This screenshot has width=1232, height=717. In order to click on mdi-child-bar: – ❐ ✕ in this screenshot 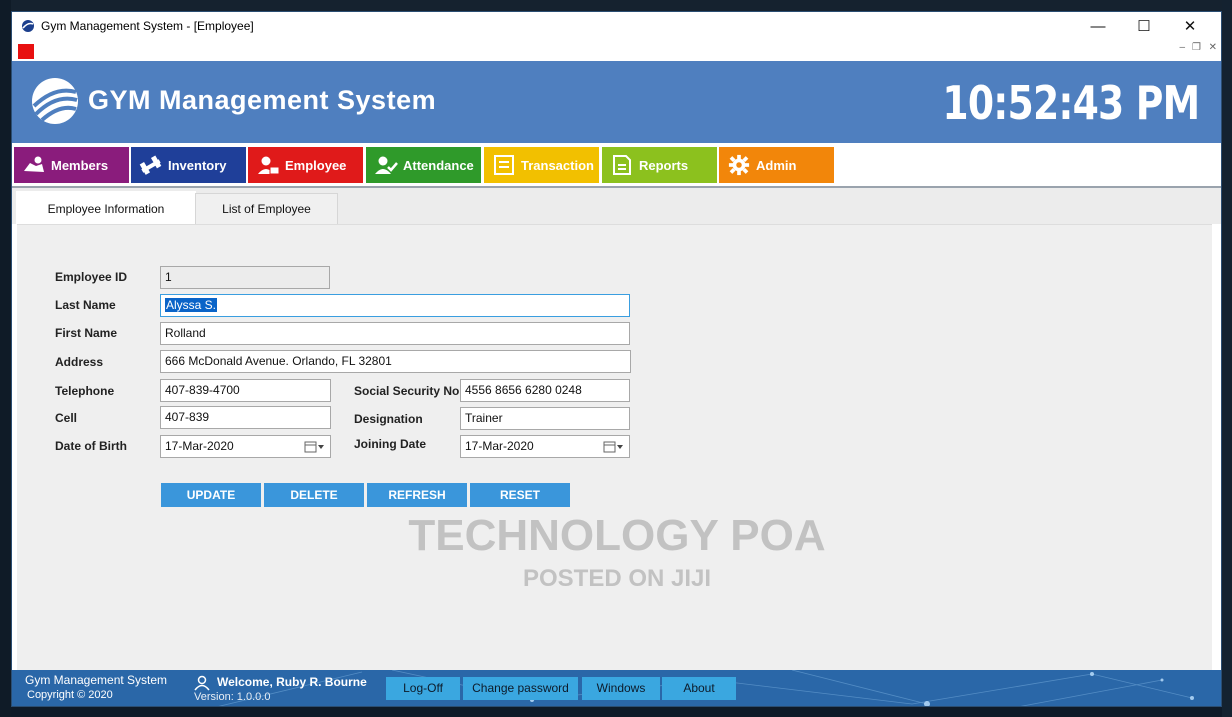, I will do `click(616, 51)`.